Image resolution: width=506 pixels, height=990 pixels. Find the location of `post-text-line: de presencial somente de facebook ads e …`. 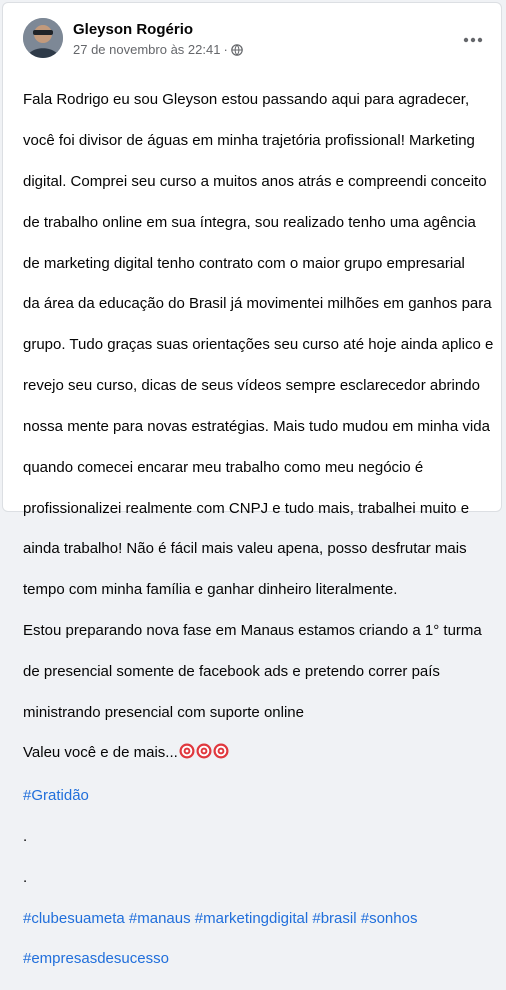

post-text-line: de presencial somente de facebook ads e … is located at coordinates (231, 671).